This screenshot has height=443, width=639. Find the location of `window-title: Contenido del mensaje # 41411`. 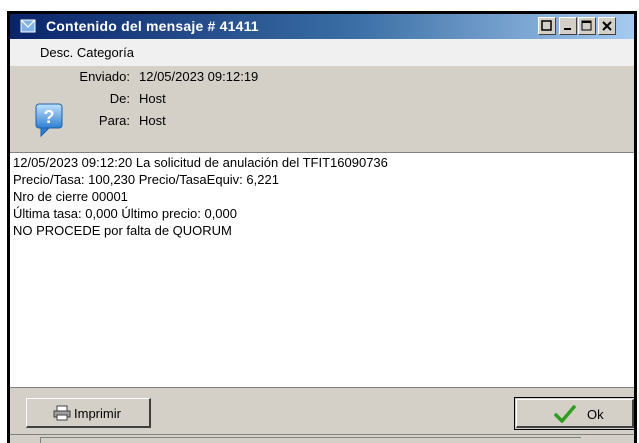

window-title: Contenido del mensaje # 41411 is located at coordinates (152, 26).